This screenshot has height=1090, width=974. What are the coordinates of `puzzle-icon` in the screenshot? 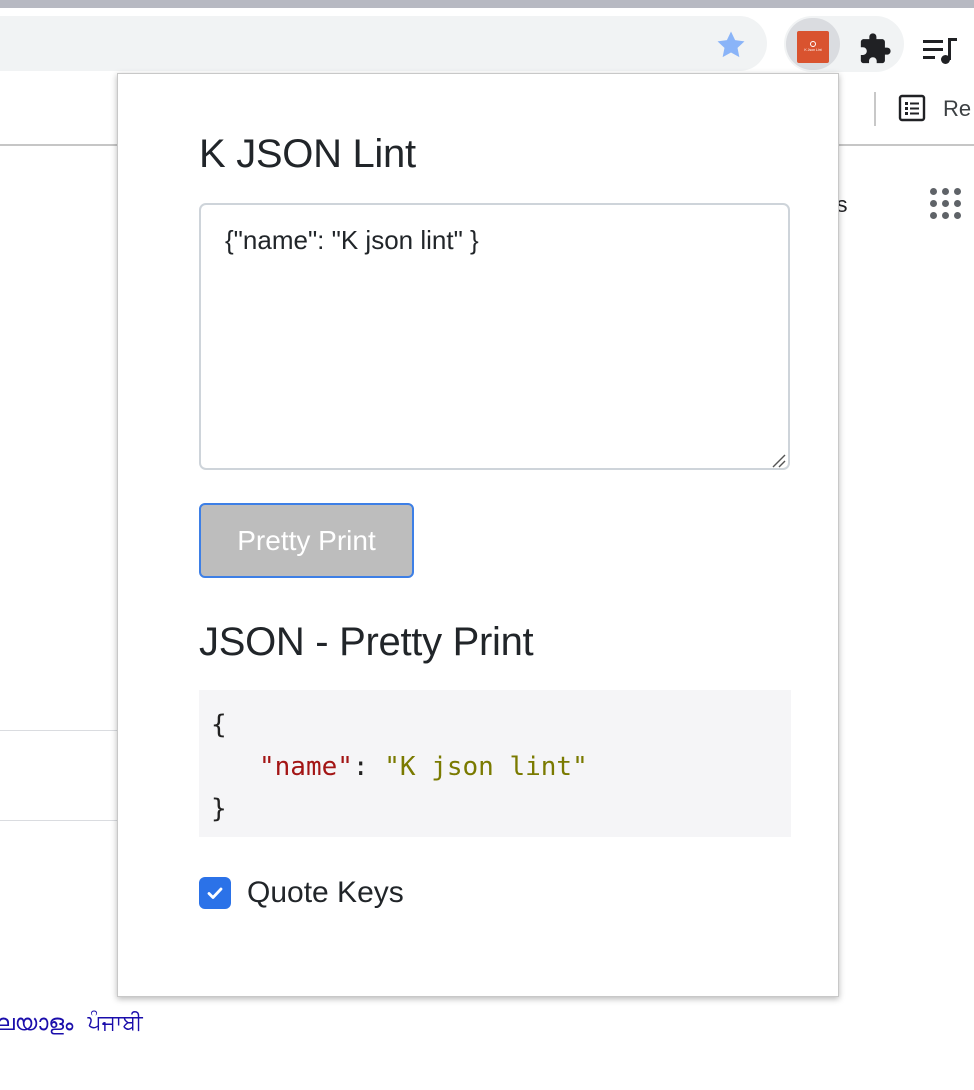 It's located at (875, 49).